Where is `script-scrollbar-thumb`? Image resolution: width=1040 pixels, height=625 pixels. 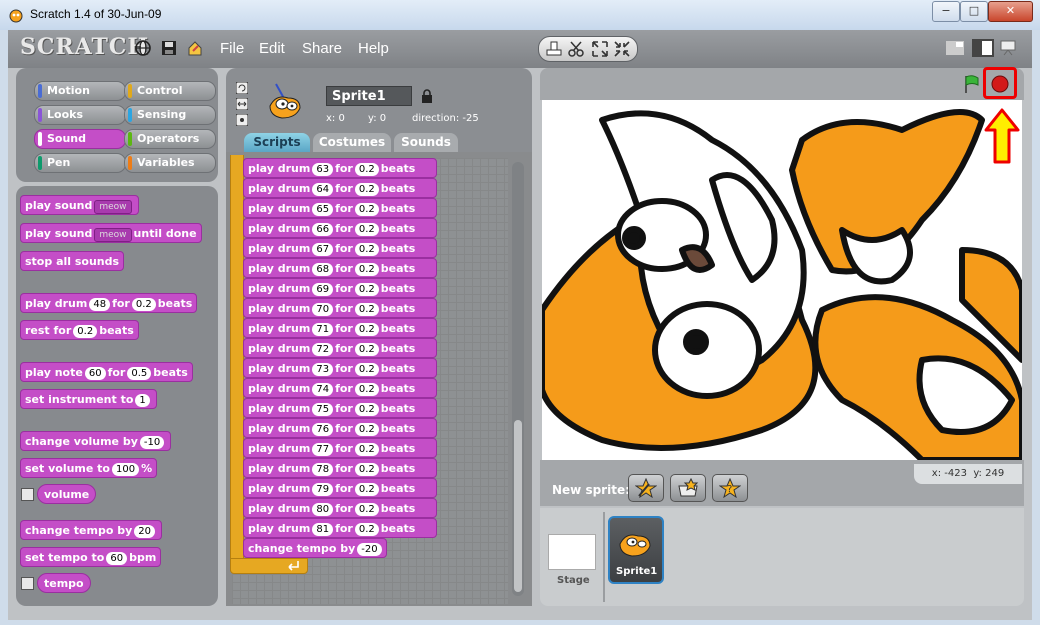
script-scrollbar-thumb is located at coordinates (518, 506).